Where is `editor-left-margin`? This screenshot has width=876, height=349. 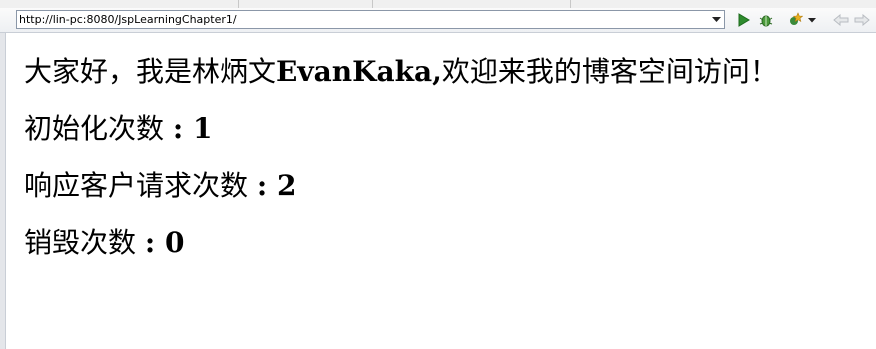 editor-left-margin is located at coordinates (3, 191).